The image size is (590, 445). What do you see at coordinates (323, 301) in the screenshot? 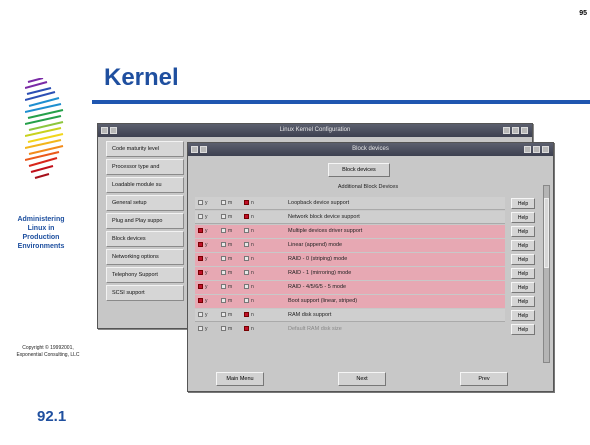
I see `option-row-label: Boot support (linear, striped)` at bounding box center [323, 301].